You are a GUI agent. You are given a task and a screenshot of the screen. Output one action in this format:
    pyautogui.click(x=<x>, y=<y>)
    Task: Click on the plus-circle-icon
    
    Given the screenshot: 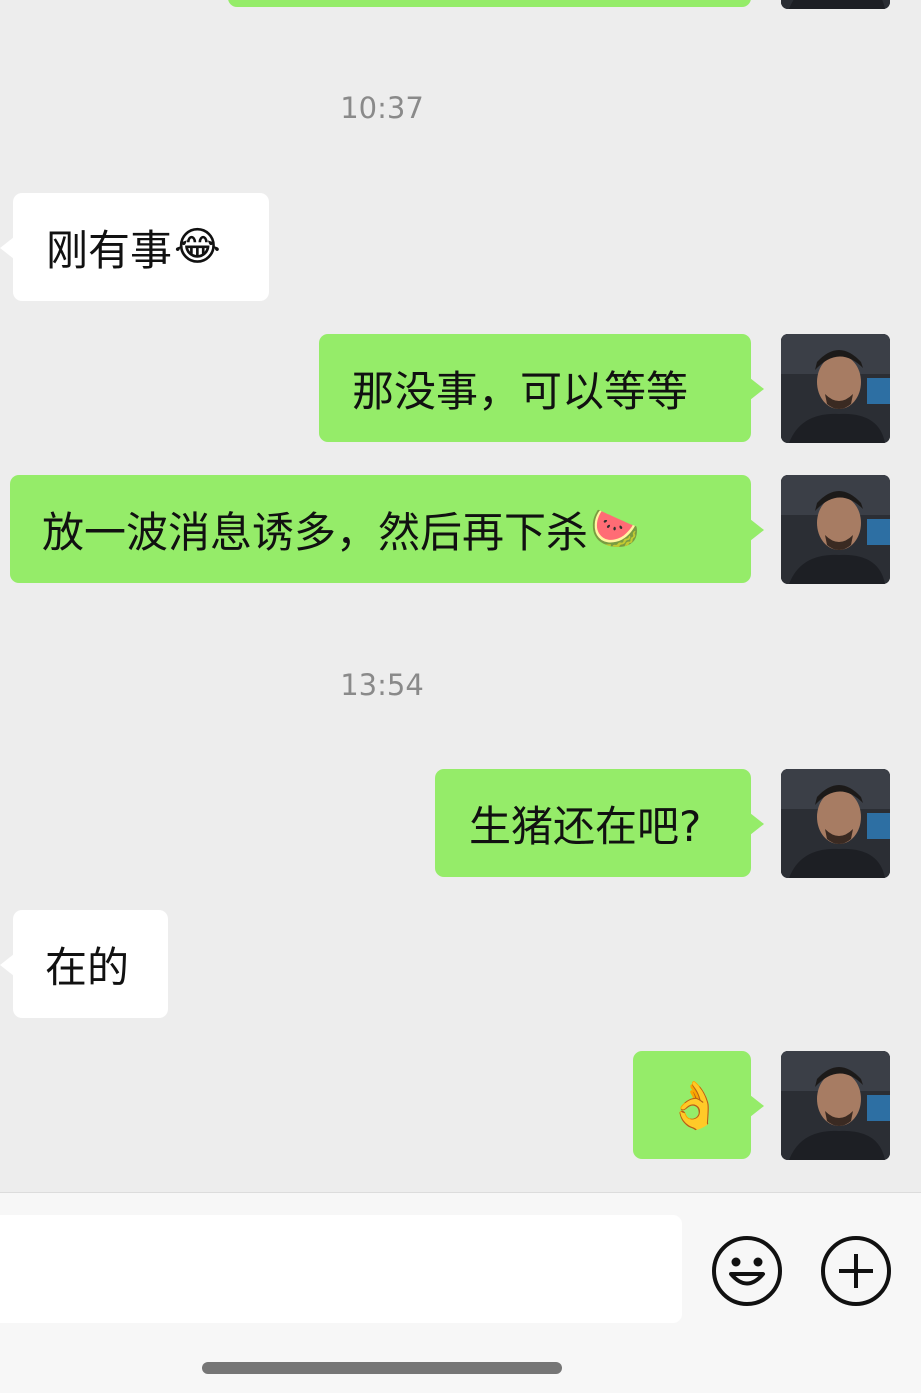 What is the action you would take?
    pyautogui.click(x=856, y=1271)
    